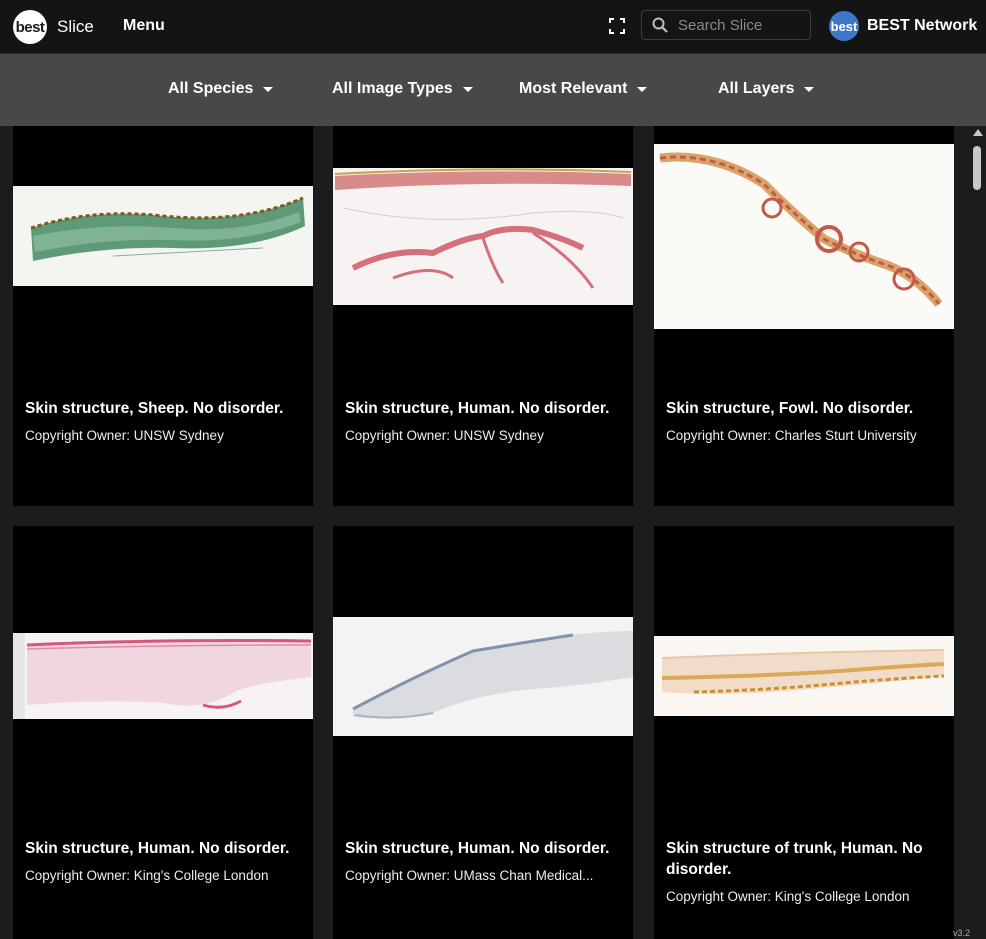 The height and width of the screenshot is (939, 986). I want to click on image-type-filter-label: All Image Types, so click(392, 88).